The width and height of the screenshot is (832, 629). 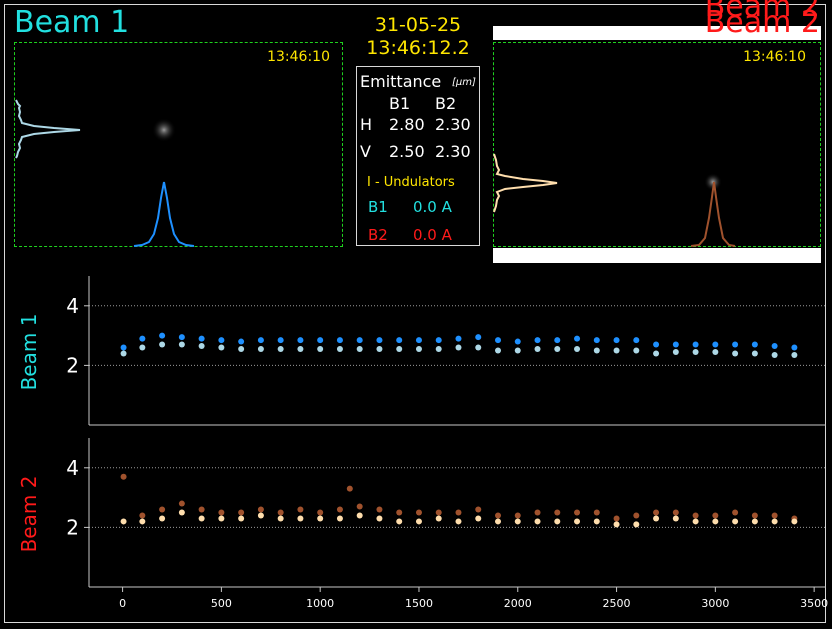 What do you see at coordinates (713, 214) in the screenshot?
I see `beam2-horizontal-profile` at bounding box center [713, 214].